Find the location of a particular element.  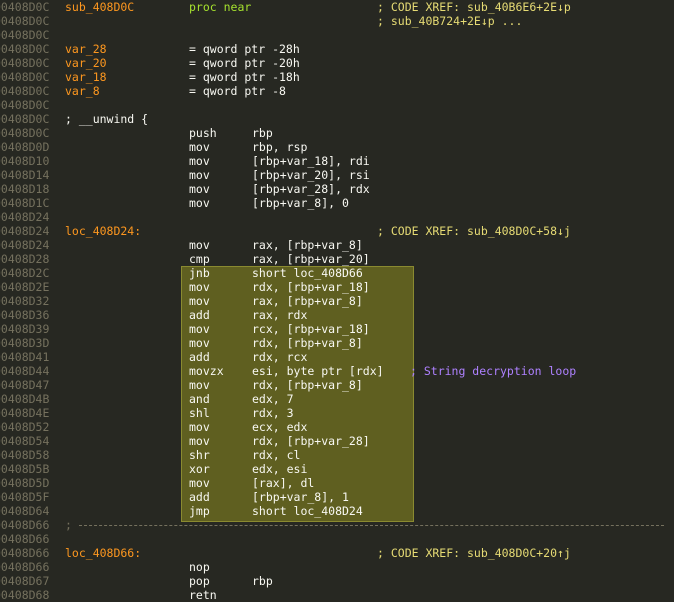

line-label: loc_408D66: is located at coordinates (103, 553).